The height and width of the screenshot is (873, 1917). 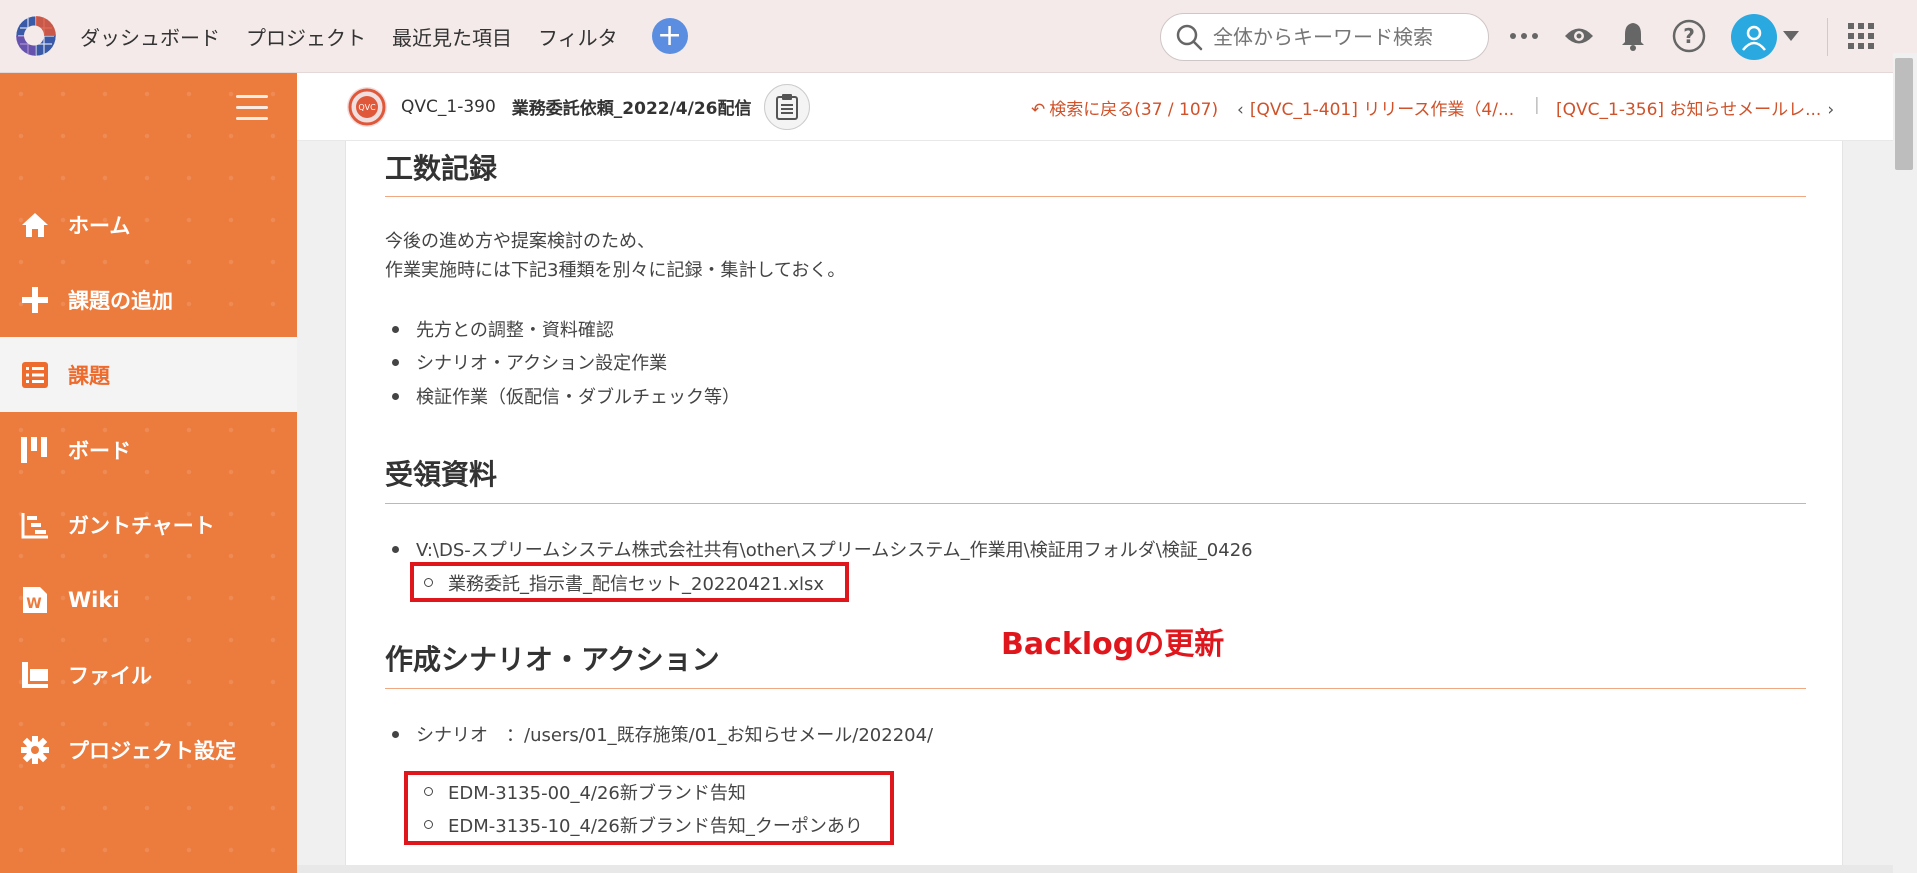 What do you see at coordinates (1240, 110) in the screenshot?
I see `chevron-left-icon: ‹` at bounding box center [1240, 110].